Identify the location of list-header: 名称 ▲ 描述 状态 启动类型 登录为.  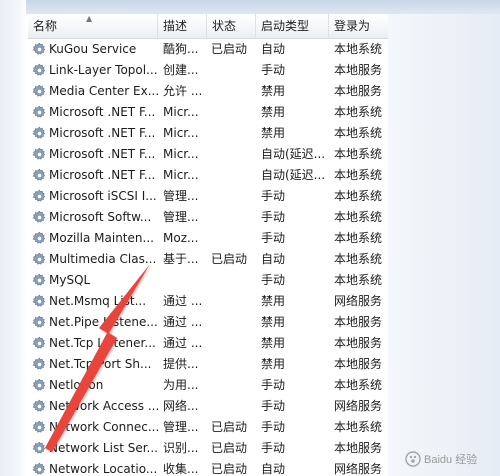
(208, 26).